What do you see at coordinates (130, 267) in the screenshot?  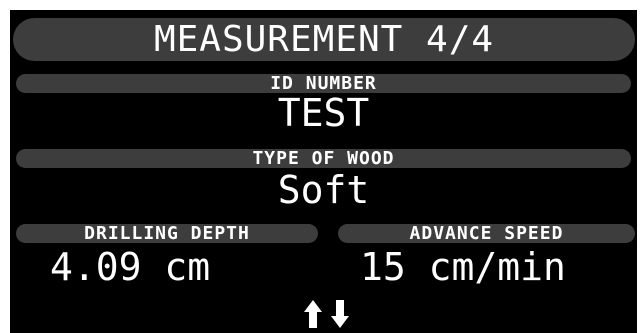 I see `drilling-depth-value: 4.09 cm` at bounding box center [130, 267].